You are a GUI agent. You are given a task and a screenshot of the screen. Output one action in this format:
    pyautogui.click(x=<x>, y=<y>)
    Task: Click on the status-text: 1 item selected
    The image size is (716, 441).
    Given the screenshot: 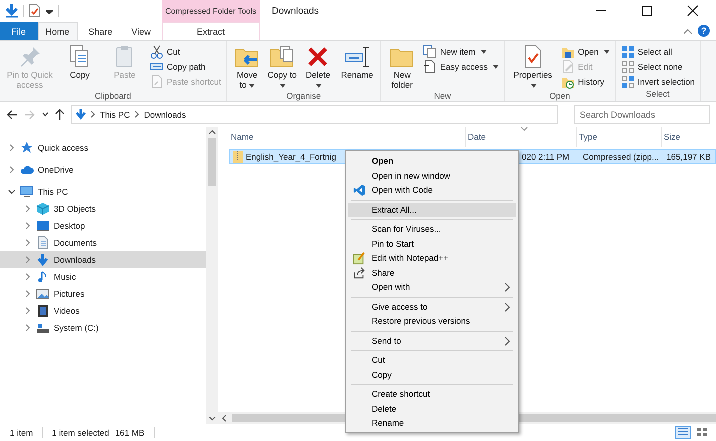 What is the action you would take?
    pyautogui.click(x=81, y=433)
    